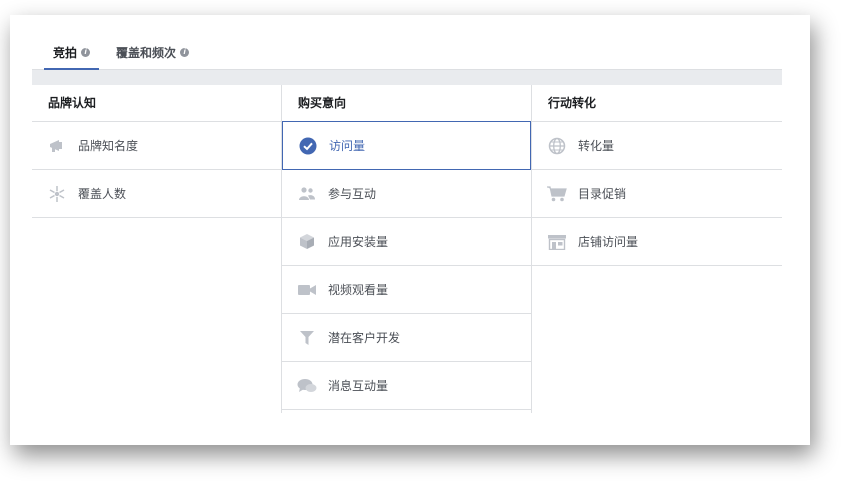 This screenshot has height=481, width=849. What do you see at coordinates (307, 242) in the screenshot?
I see `box-icon` at bounding box center [307, 242].